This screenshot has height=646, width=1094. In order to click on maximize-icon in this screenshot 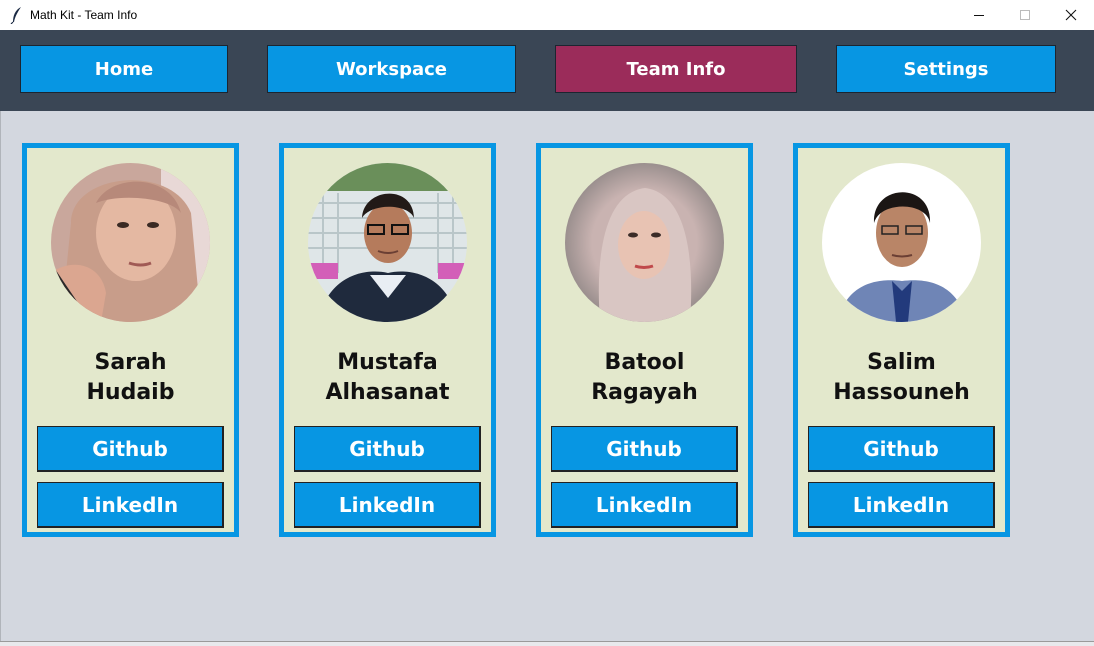, I will do `click(1025, 15)`.